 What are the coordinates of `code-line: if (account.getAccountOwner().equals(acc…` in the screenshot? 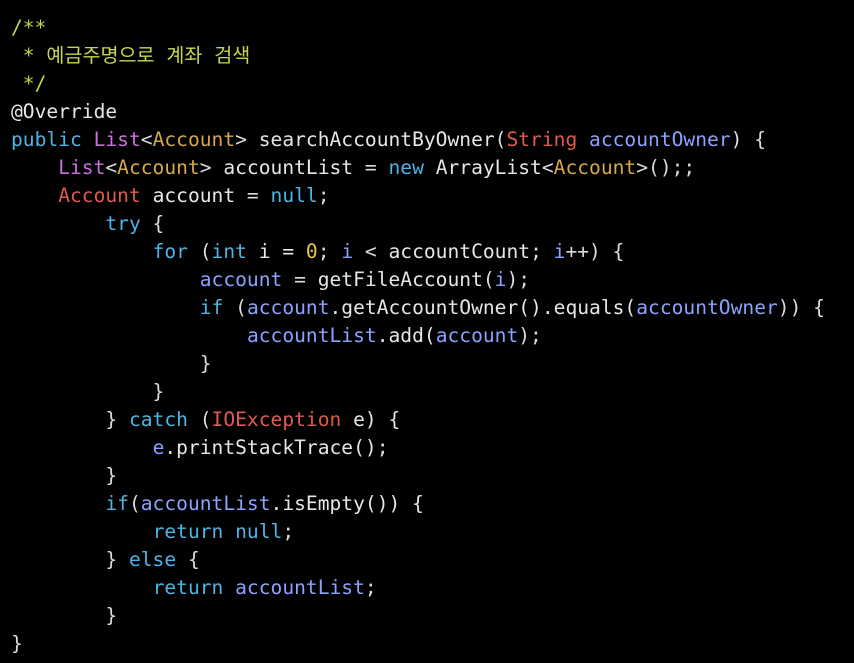 It's located at (418, 308).